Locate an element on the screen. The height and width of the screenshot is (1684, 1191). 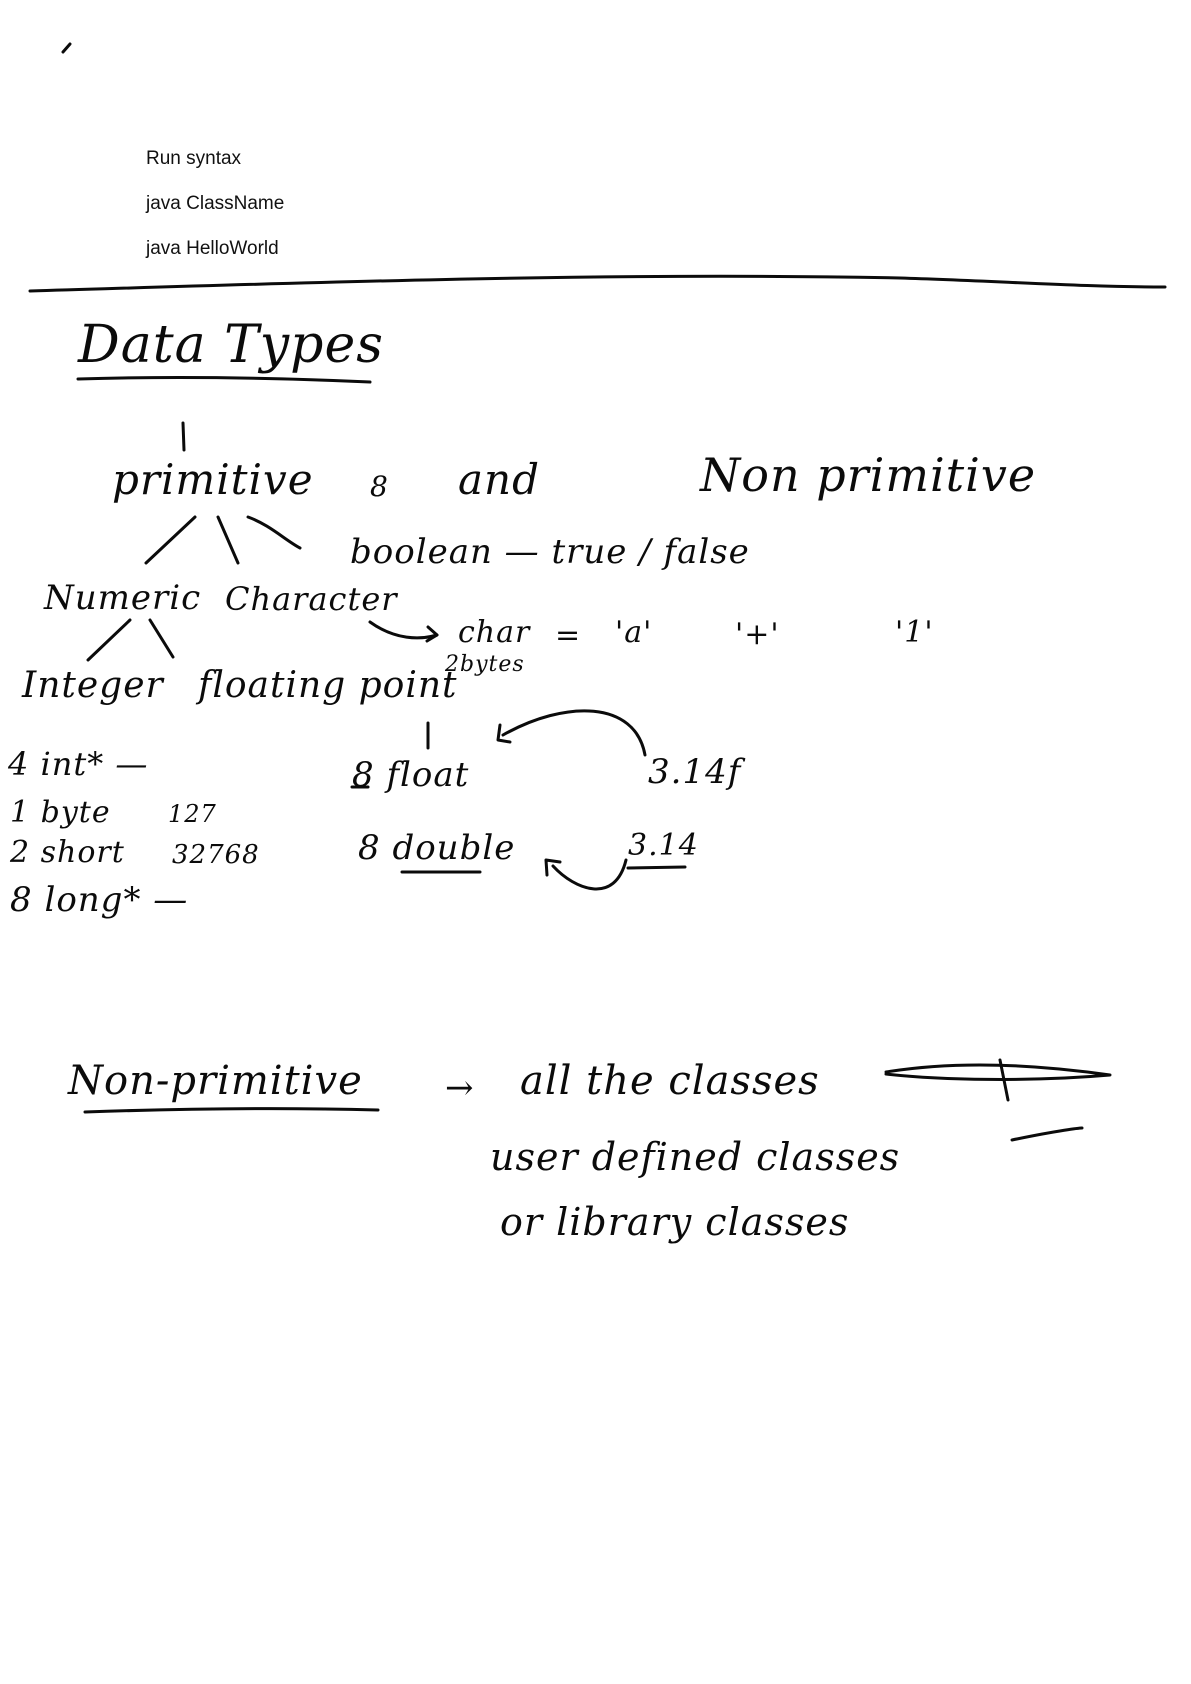
branch-boolean is located at coordinates (274, 532).